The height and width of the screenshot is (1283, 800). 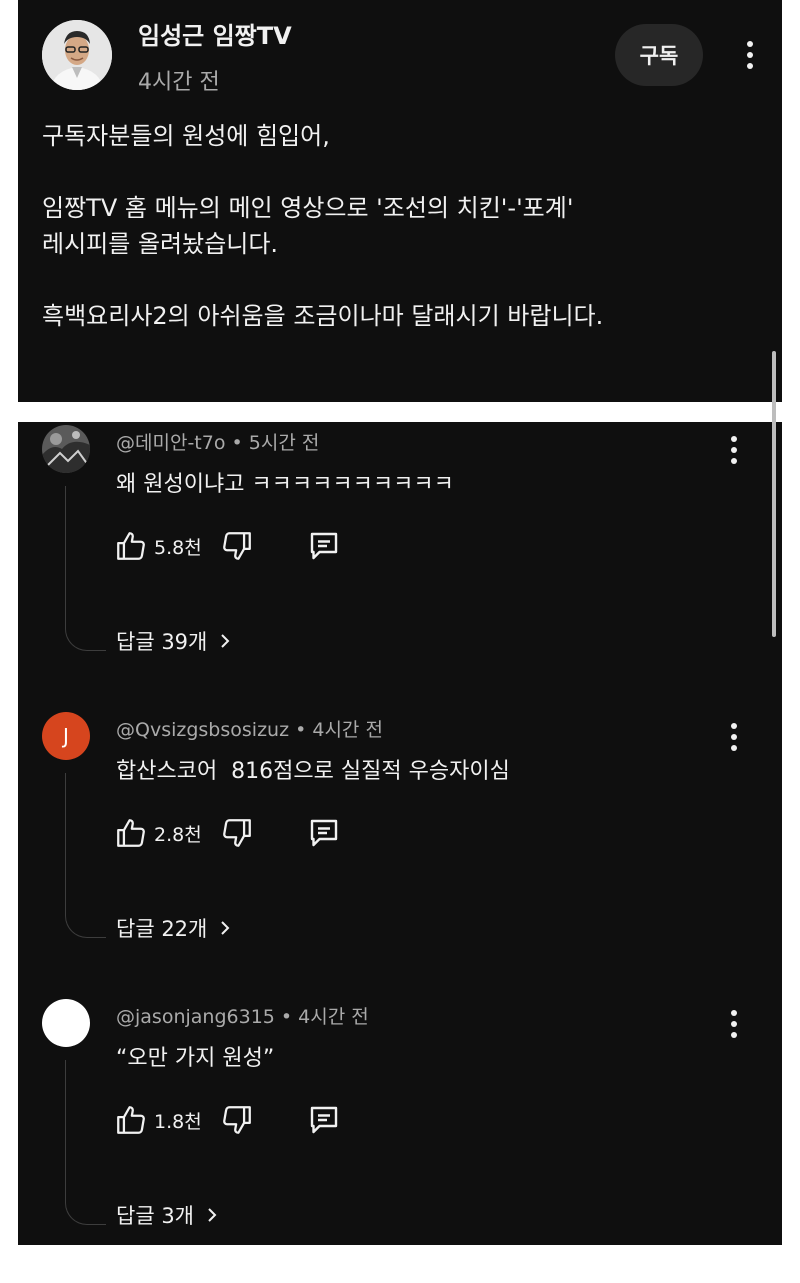 I want to click on commenter-avatar-photo, so click(x=66, y=449).